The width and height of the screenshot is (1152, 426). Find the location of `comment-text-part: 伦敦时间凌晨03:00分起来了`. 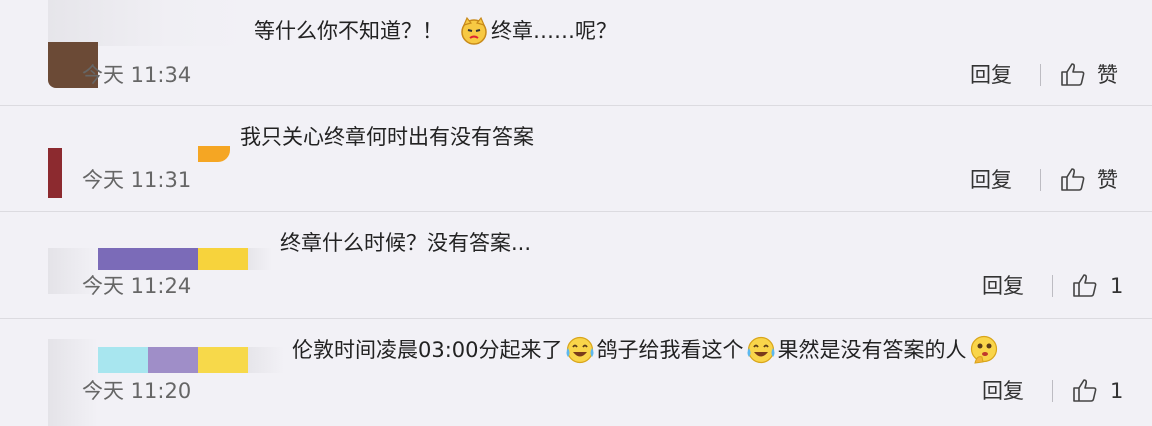

comment-text-part: 伦敦时间凌晨03:00分起来了 is located at coordinates (427, 350).